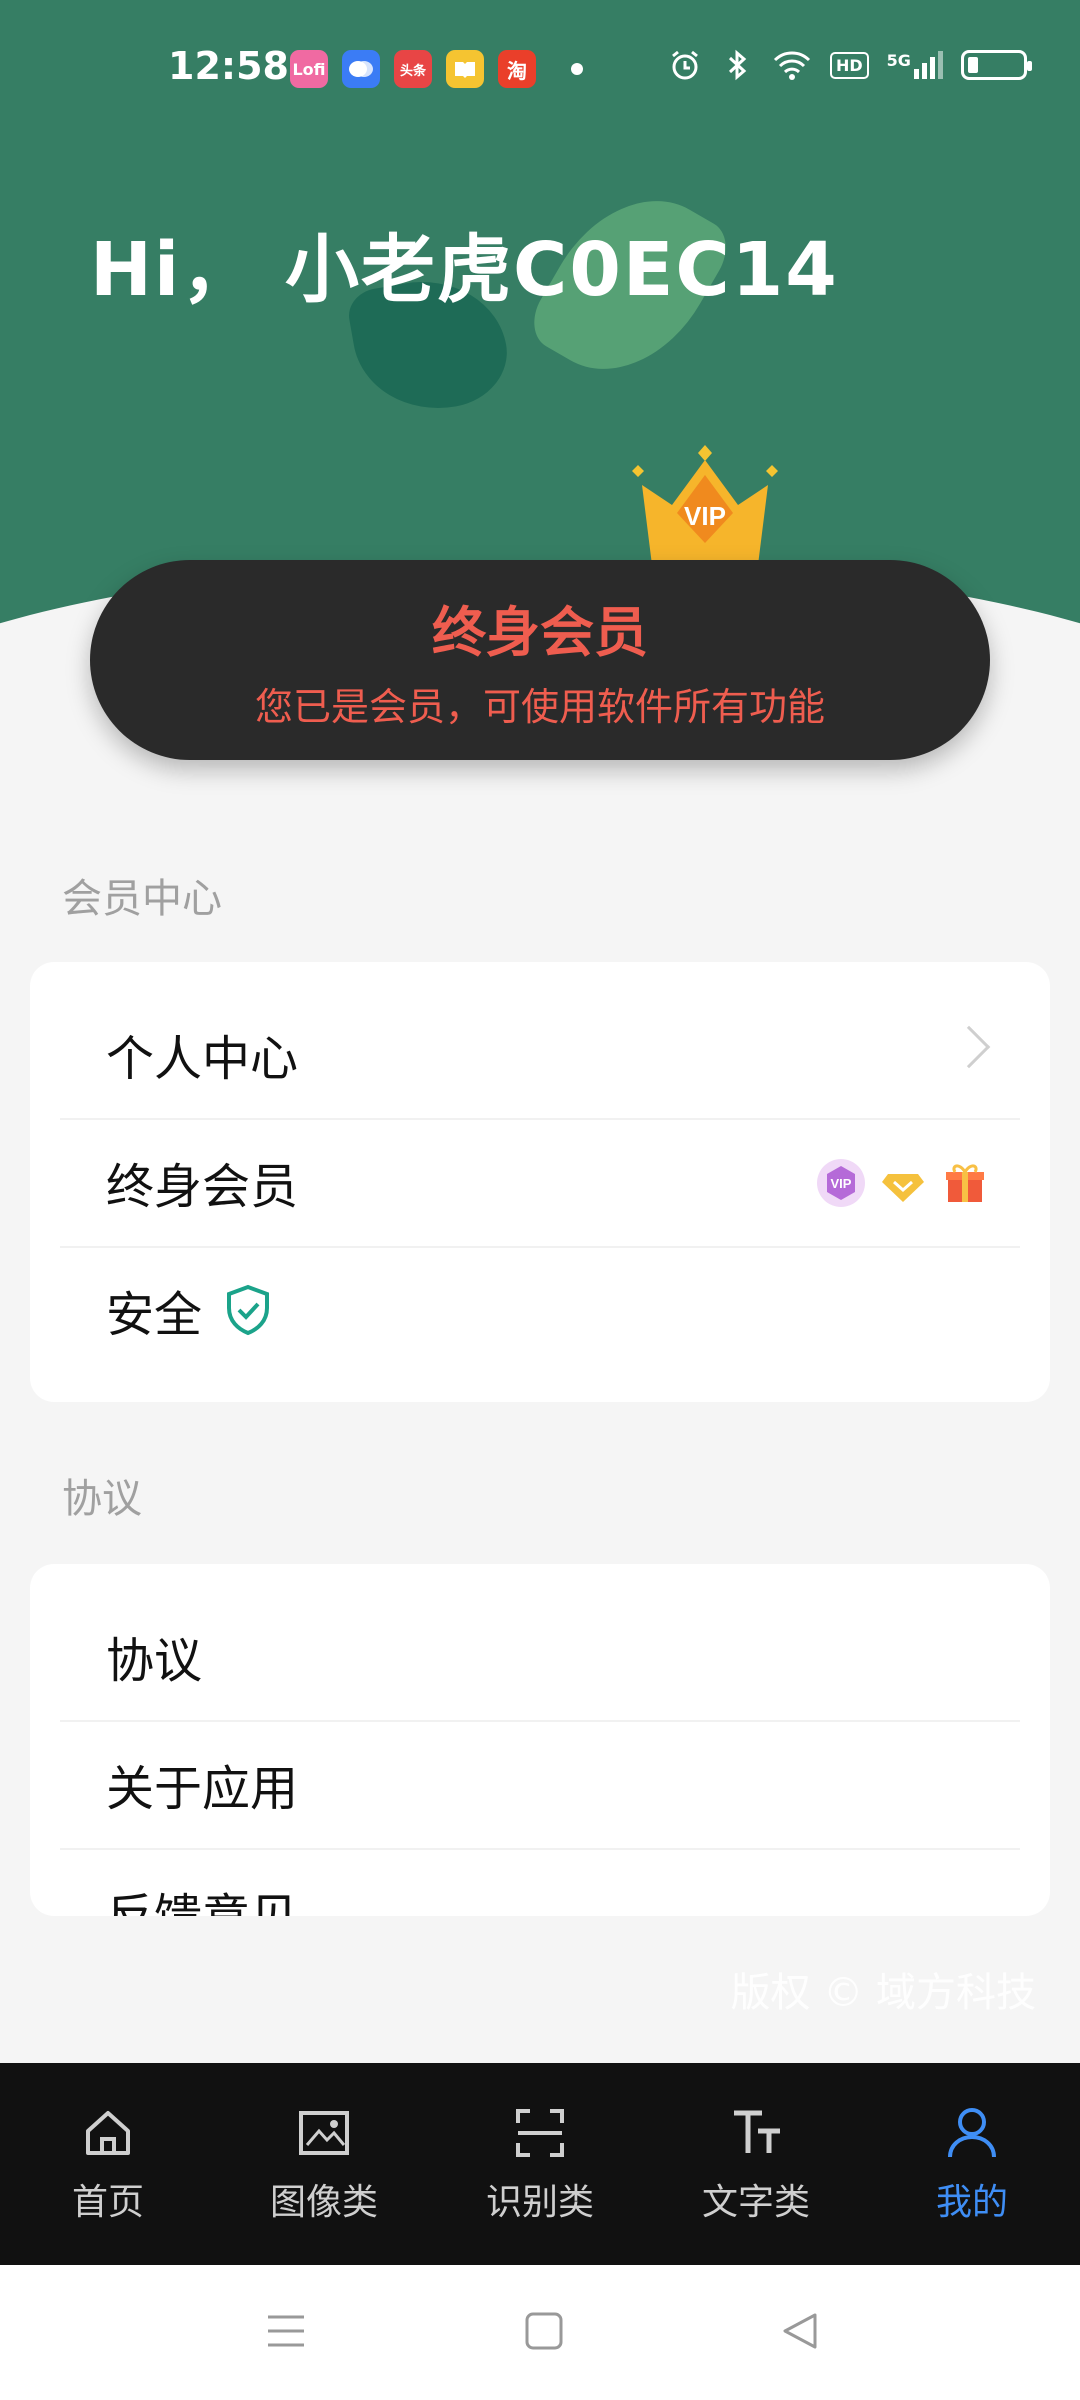 This screenshot has height=2400, width=1080. What do you see at coordinates (544, 2331) in the screenshot?
I see `home-button-icon` at bounding box center [544, 2331].